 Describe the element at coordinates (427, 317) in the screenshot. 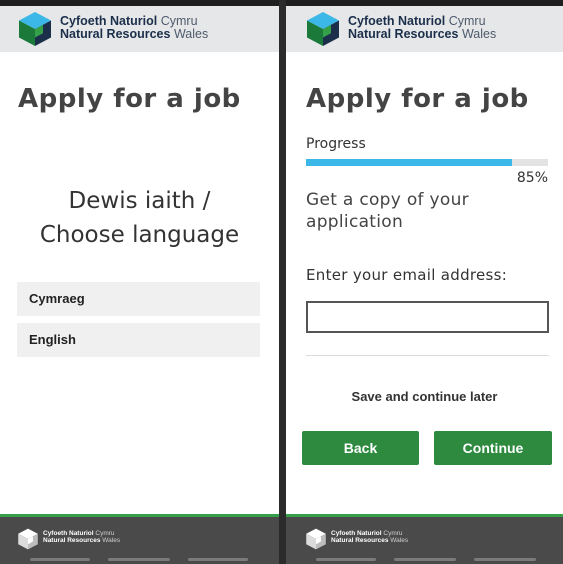

I see `email-field` at that location.